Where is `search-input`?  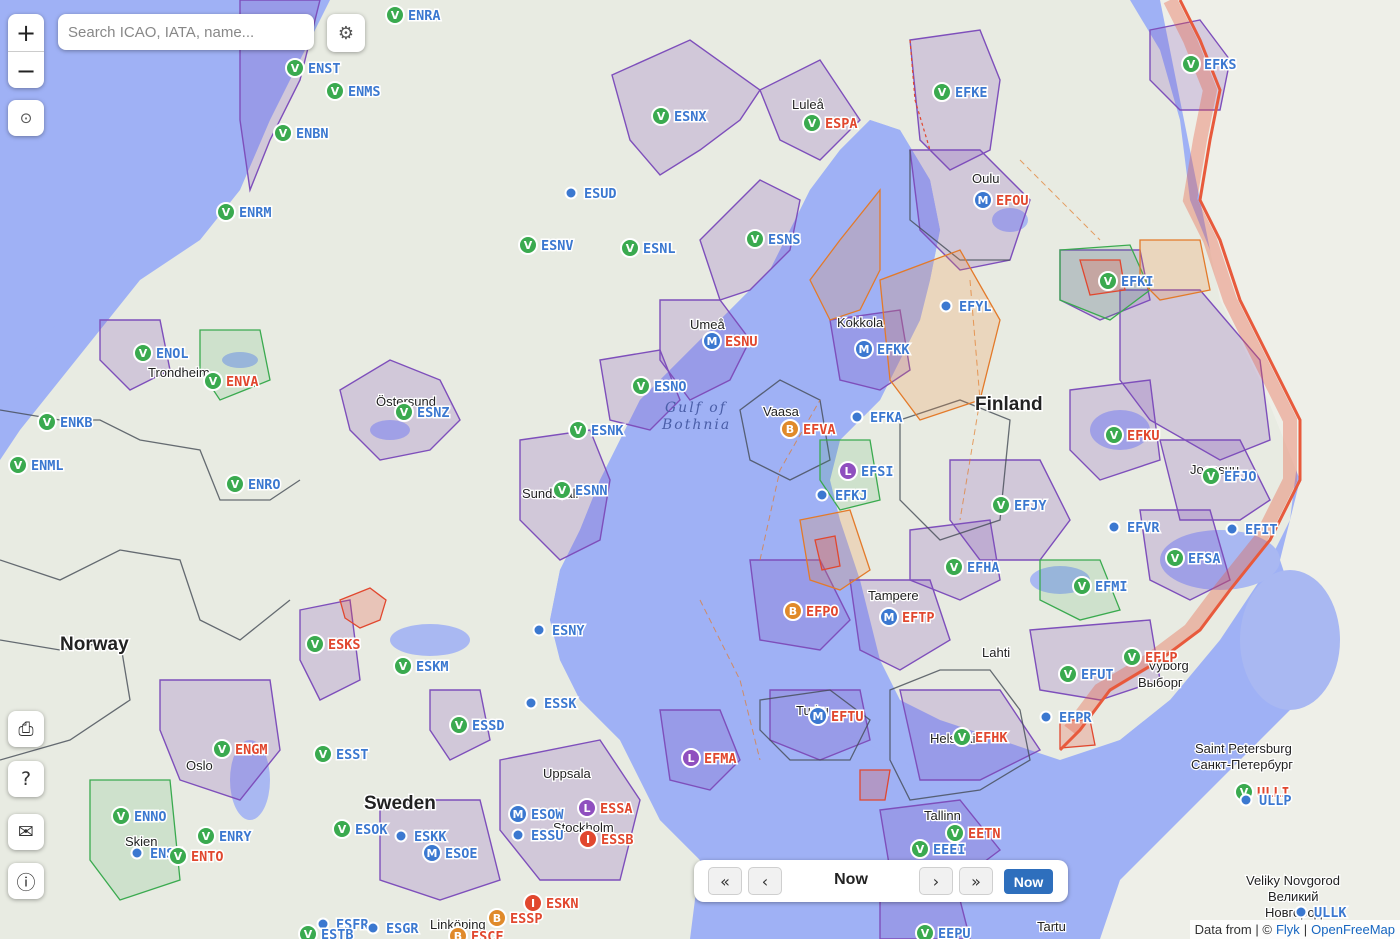
search-input is located at coordinates (186, 32).